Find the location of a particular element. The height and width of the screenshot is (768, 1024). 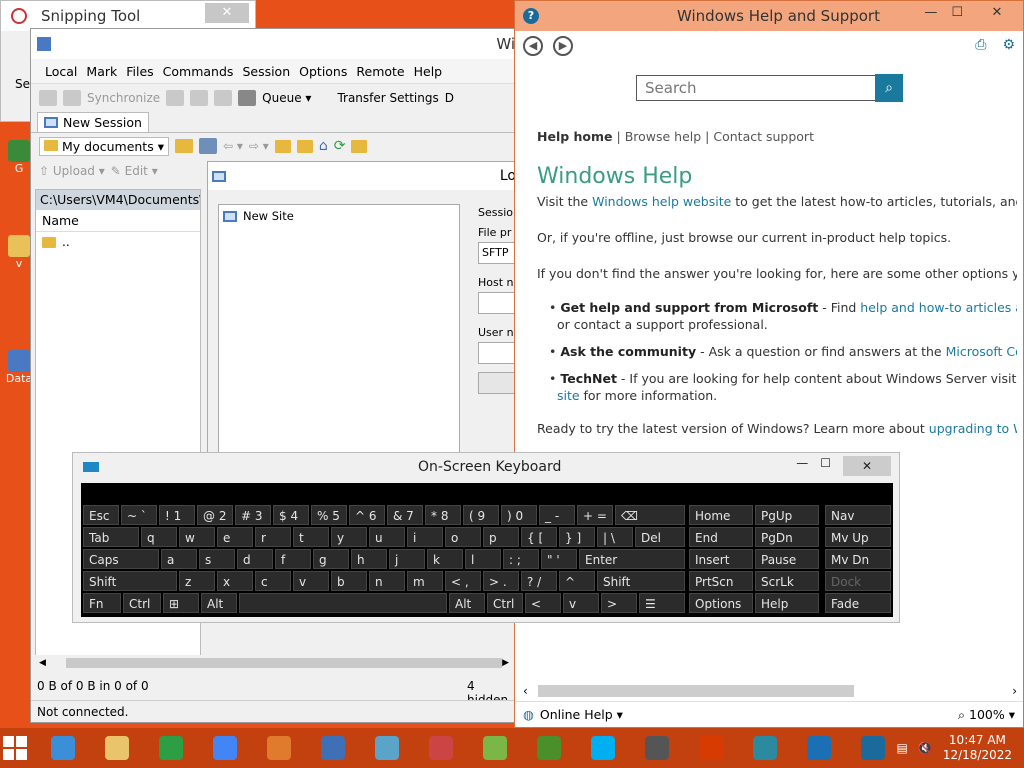

key-z: z is located at coordinates (197, 581).